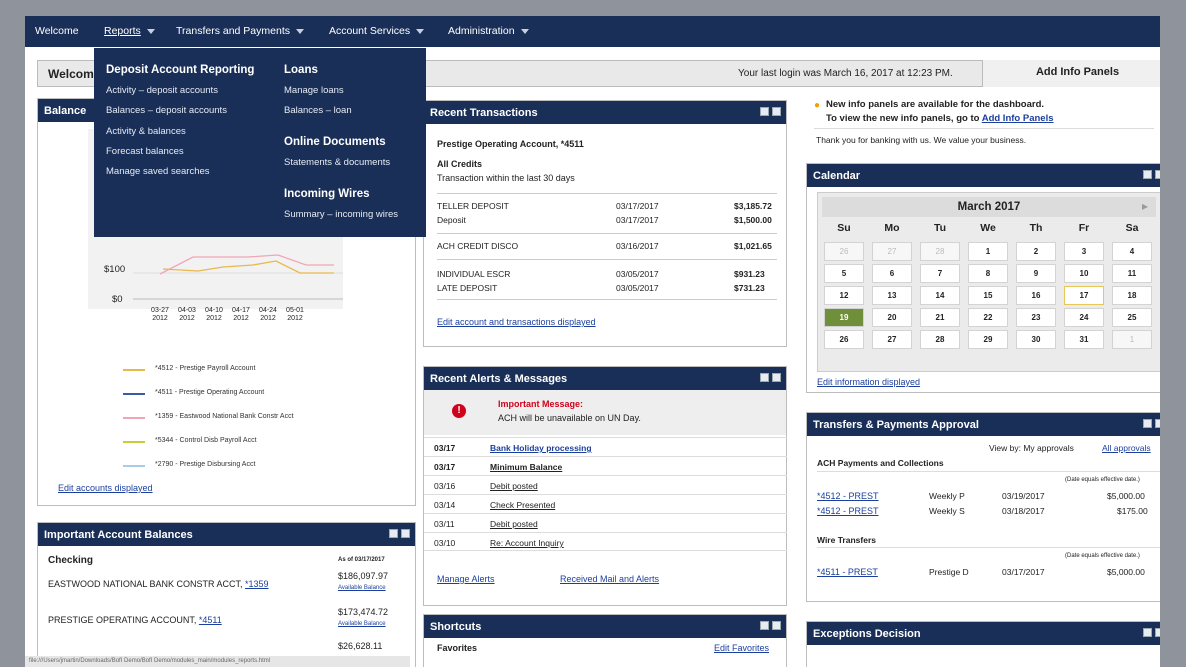  What do you see at coordinates (257, 584) in the screenshot?
I see `account-link: *1359` at bounding box center [257, 584].